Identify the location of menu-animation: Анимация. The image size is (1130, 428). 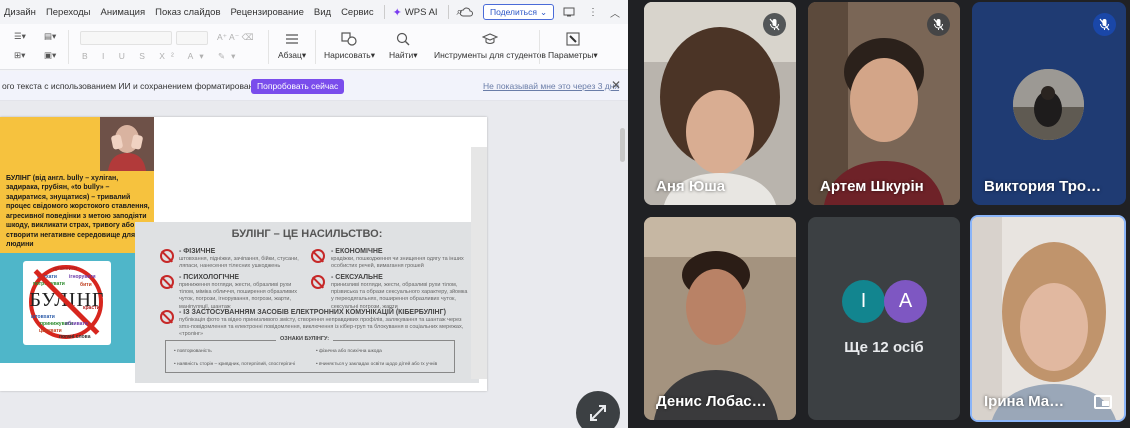
(123, 12).